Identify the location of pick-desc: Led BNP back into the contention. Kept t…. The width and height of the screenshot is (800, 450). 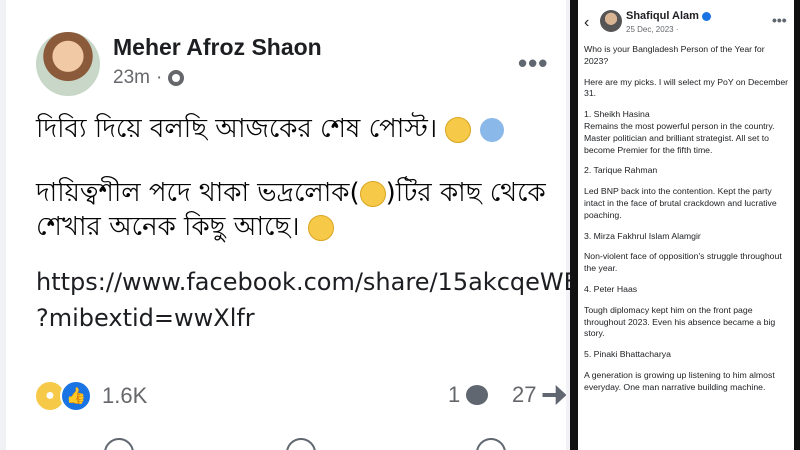
(680, 203).